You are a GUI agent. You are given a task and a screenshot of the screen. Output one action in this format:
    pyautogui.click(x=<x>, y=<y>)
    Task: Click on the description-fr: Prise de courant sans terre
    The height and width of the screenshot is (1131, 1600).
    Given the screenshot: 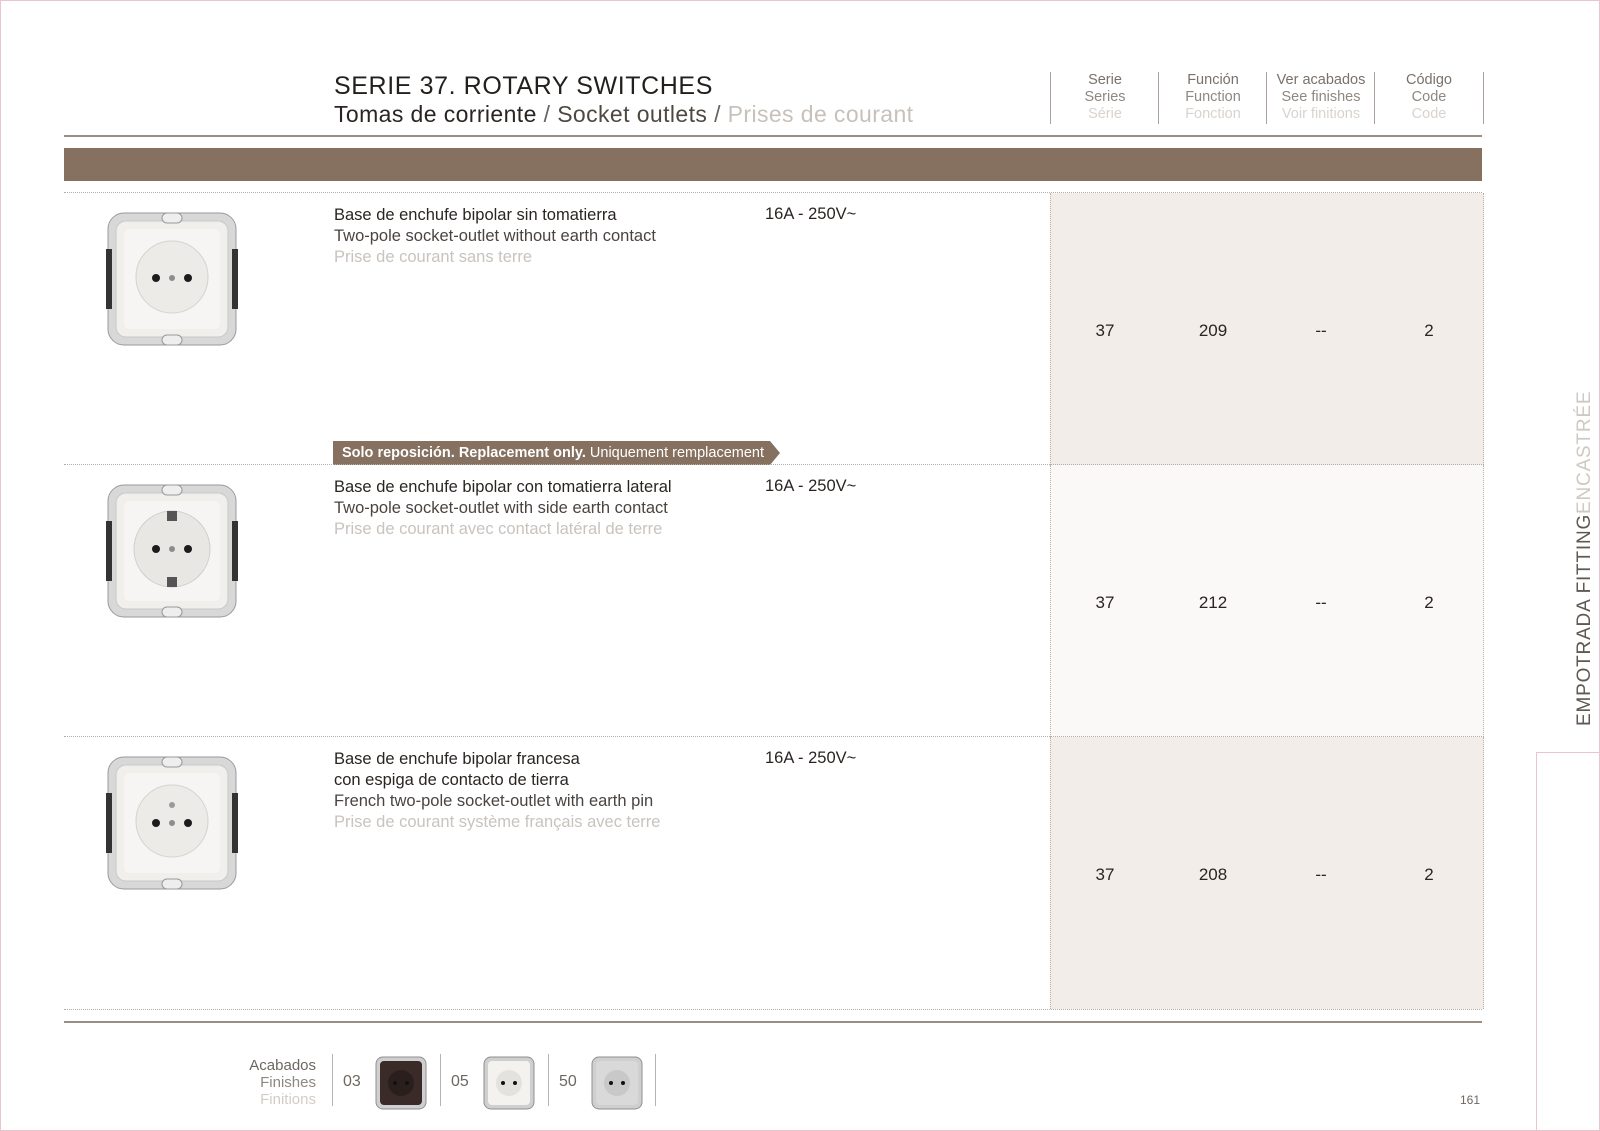 What is the action you would take?
    pyautogui.click(x=433, y=257)
    